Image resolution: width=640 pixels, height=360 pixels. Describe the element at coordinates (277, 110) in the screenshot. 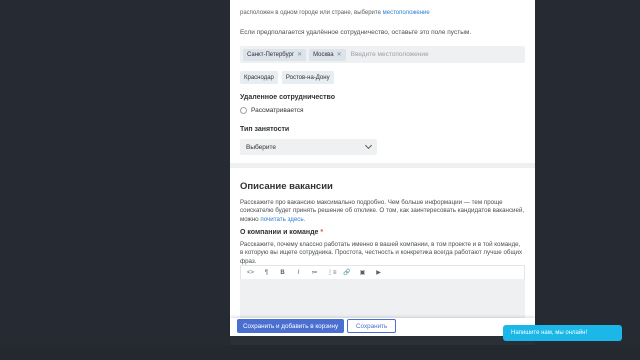

I see `remote-option-label: Рассматривается` at that location.